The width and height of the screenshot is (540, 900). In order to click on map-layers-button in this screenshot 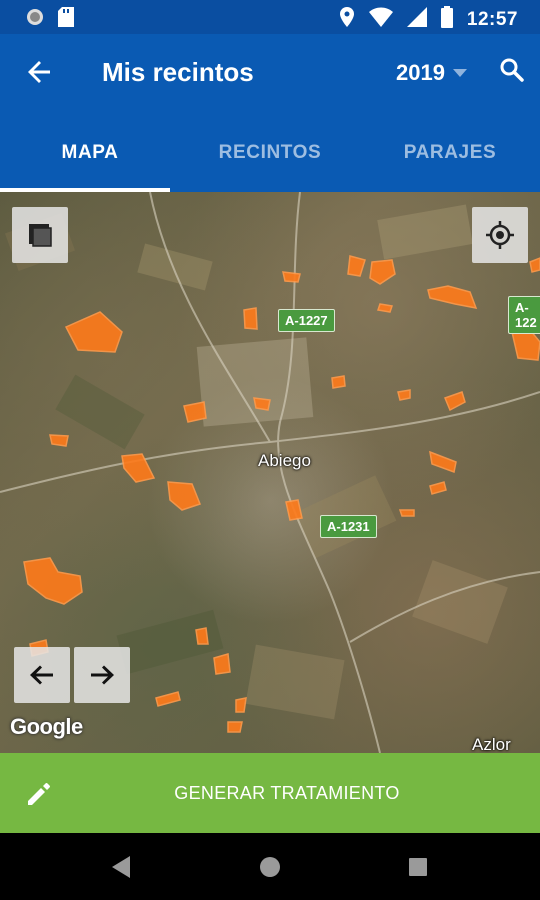, I will do `click(40, 235)`.